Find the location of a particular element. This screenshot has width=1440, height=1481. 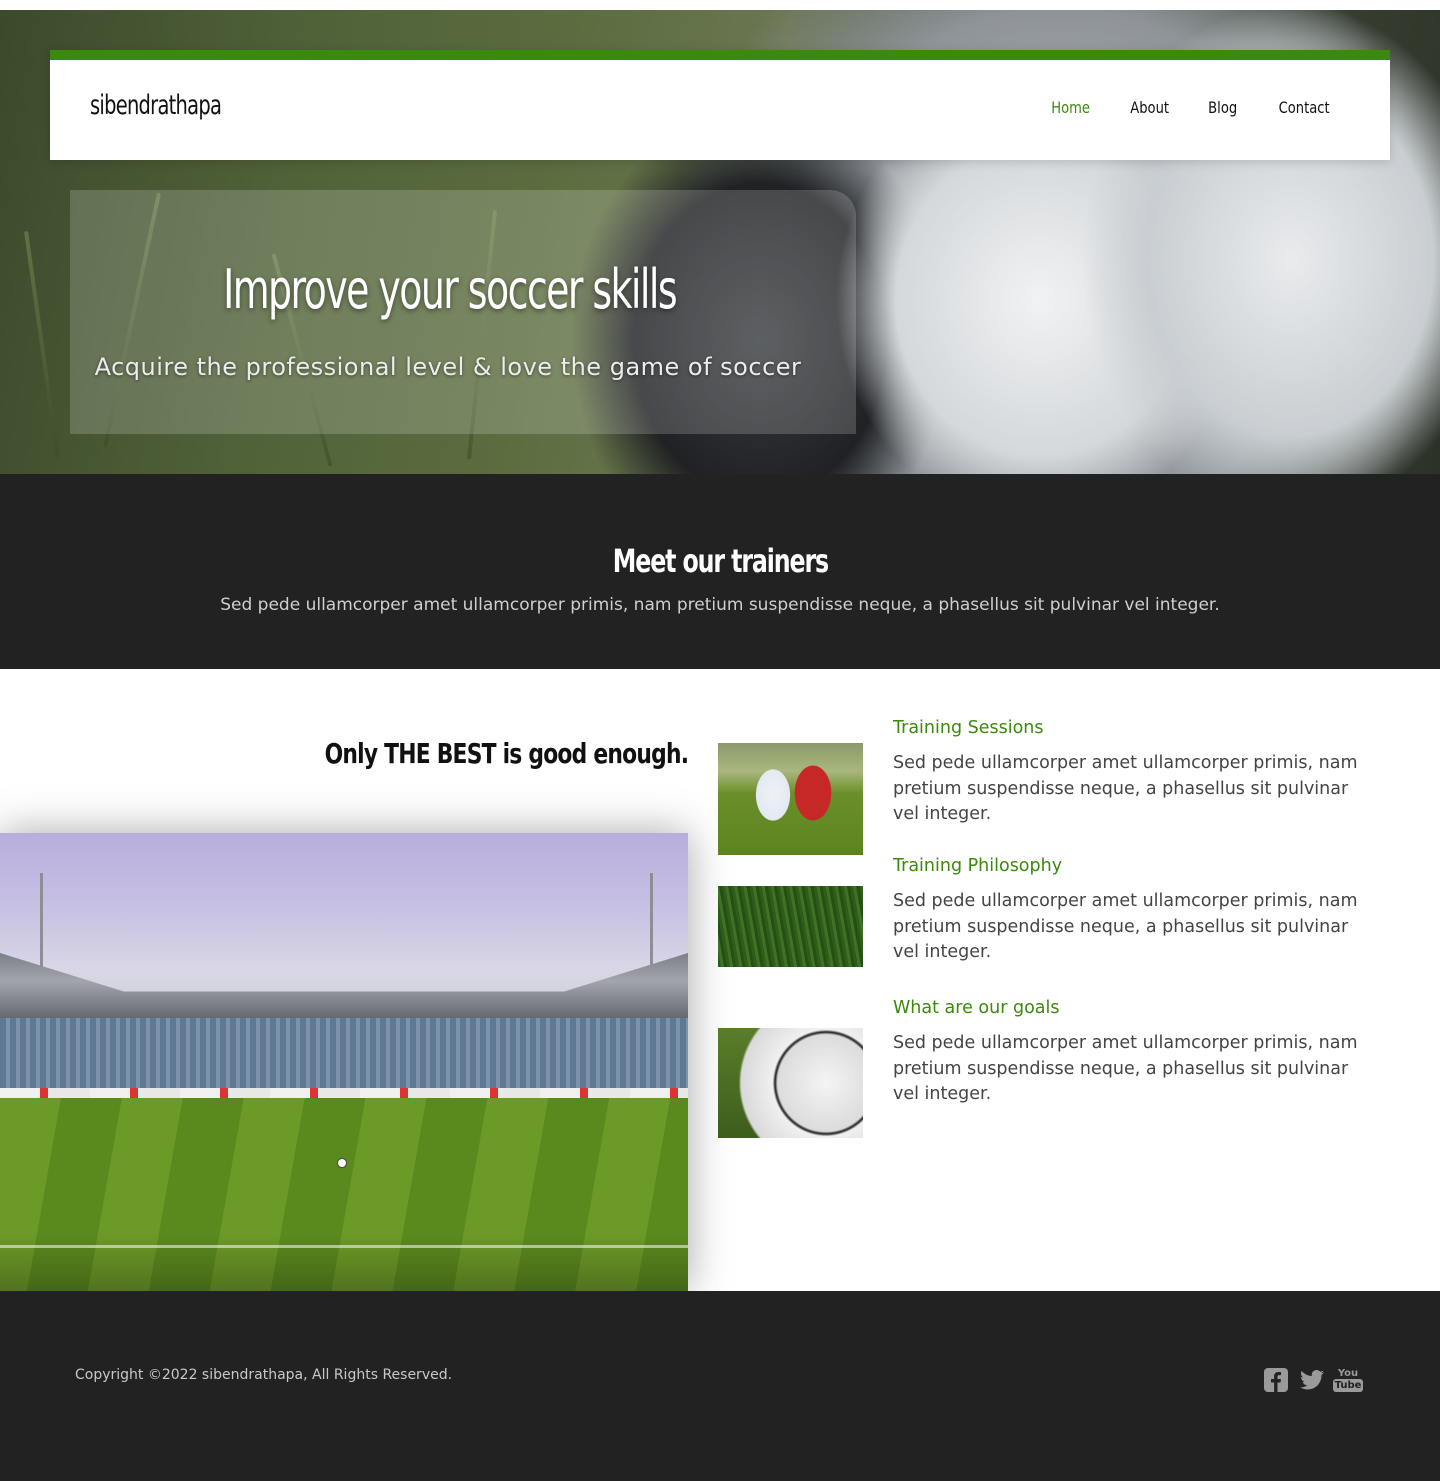

facebook-icon is located at coordinates (1276, 1380).